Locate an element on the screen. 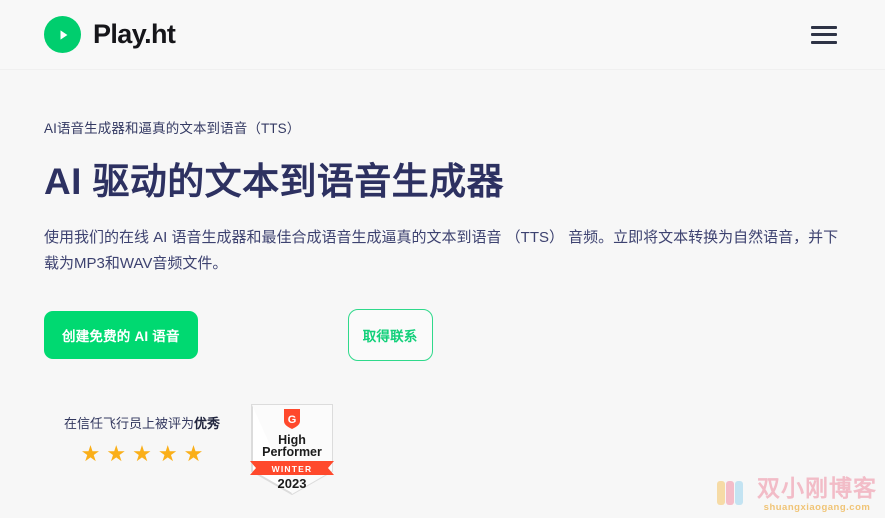 The image size is (885, 518). watermark-url: shuangxiaogang.com is located at coordinates (817, 507).